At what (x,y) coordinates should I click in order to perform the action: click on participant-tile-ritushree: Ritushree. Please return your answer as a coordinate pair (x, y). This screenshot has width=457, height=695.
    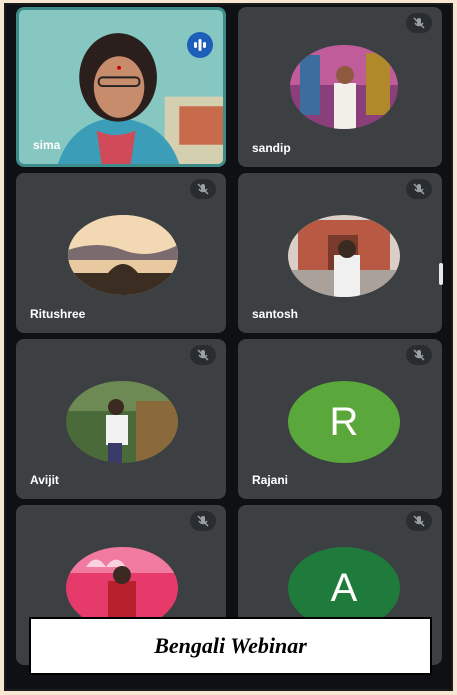
    Looking at the image, I should click on (121, 253).